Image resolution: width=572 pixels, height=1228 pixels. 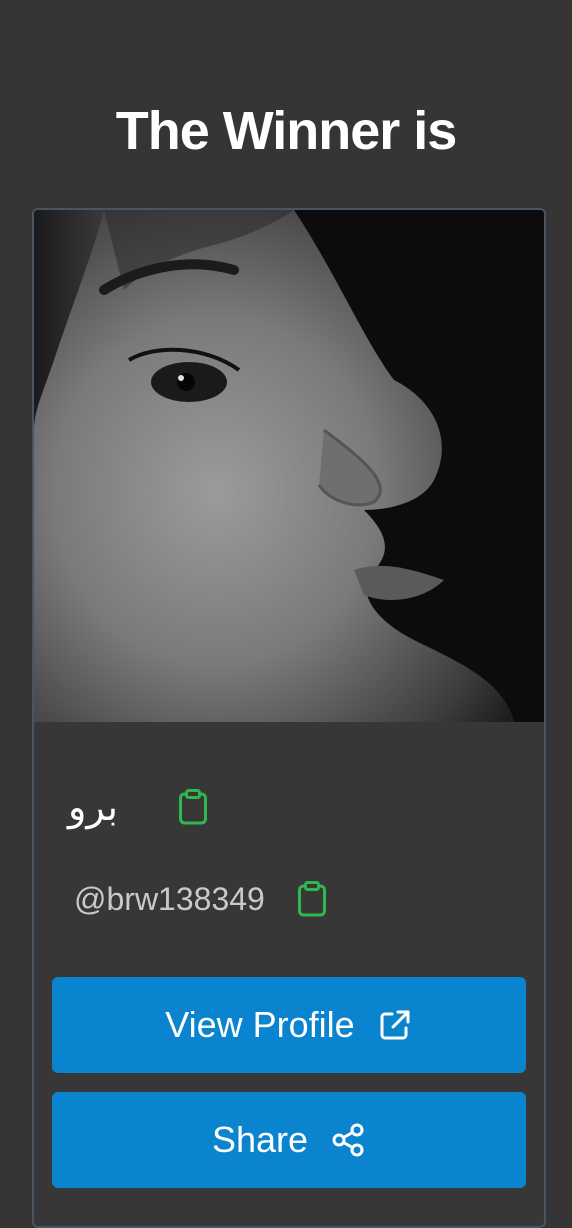 I want to click on view-profile-label: View Profile, so click(x=260, y=1024).